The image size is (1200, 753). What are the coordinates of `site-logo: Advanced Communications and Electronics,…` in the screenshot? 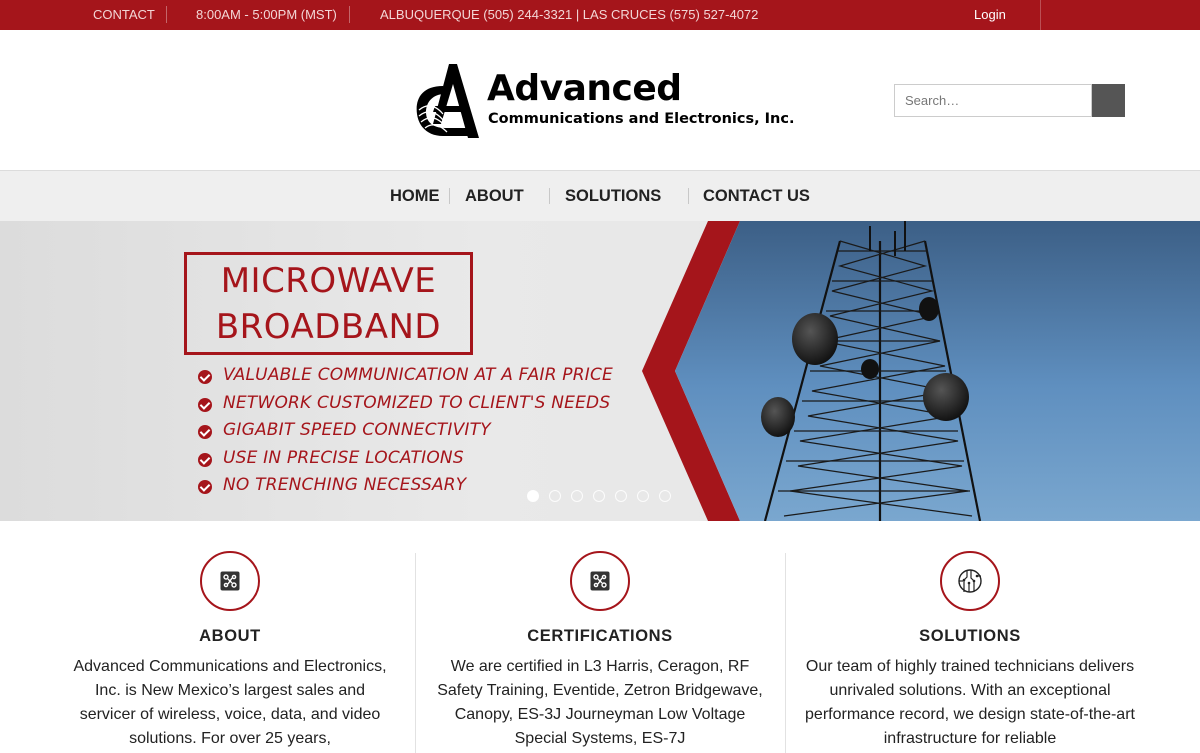 It's located at (604, 101).